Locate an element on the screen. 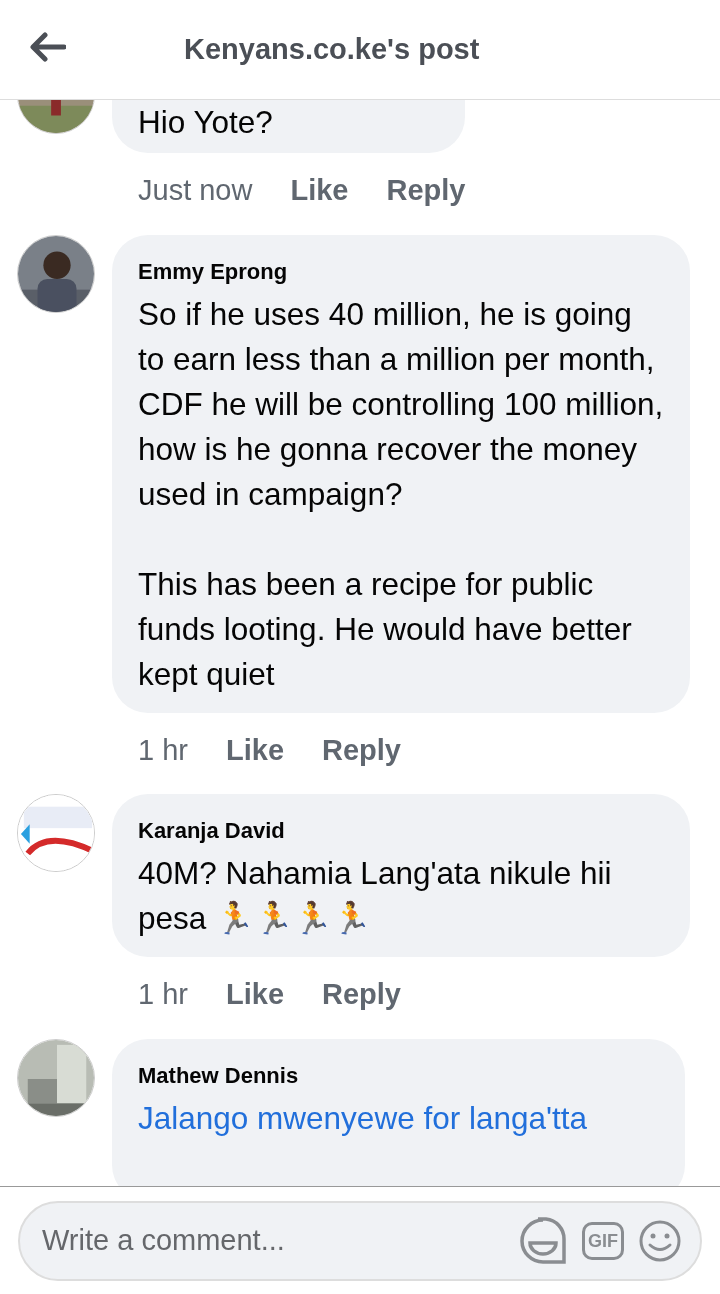 The height and width of the screenshot is (1294, 720). comment-text: Hio Yote? is located at coordinates (206, 122).